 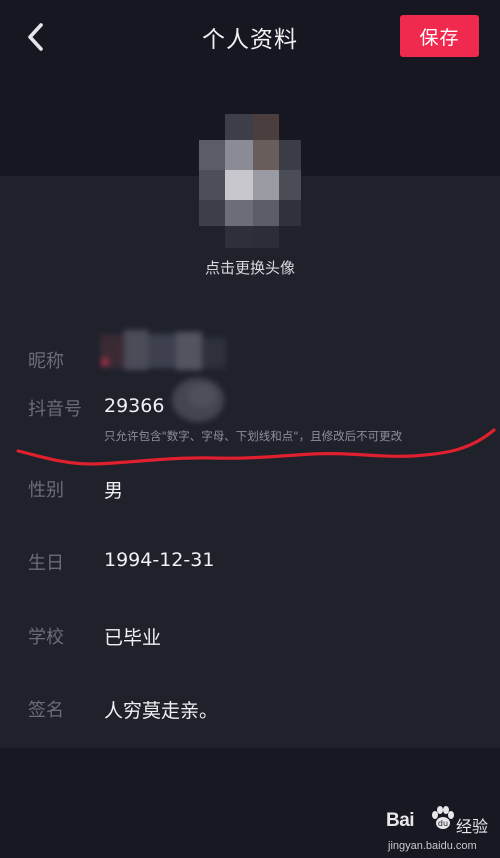 What do you see at coordinates (159, 560) in the screenshot?
I see `birthday-value: 1994-12-31` at bounding box center [159, 560].